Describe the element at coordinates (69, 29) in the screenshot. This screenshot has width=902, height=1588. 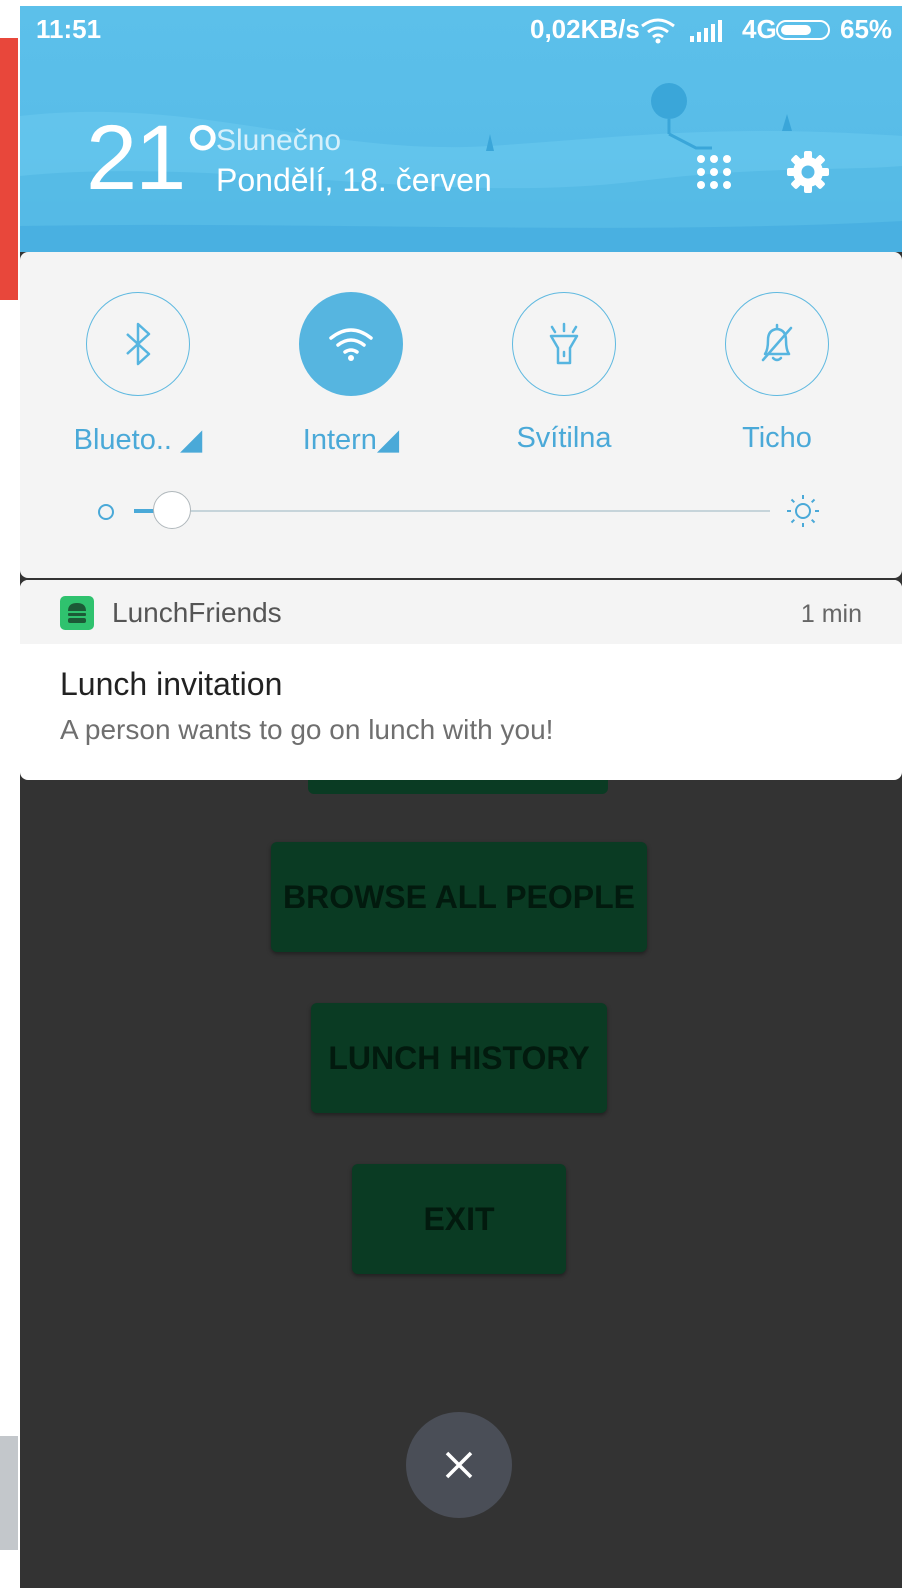
I see `clock: 11:51` at that location.